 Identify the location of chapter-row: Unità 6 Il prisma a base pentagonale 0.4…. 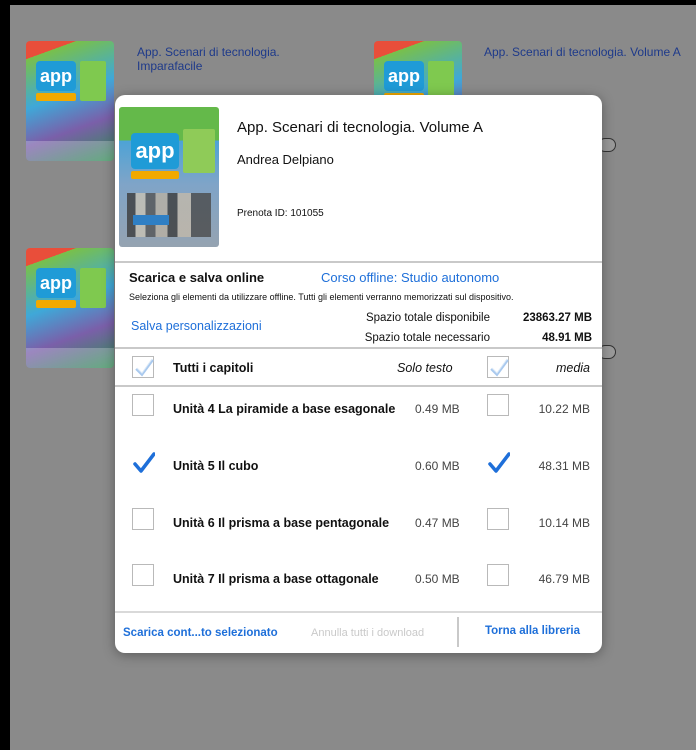
(358, 529).